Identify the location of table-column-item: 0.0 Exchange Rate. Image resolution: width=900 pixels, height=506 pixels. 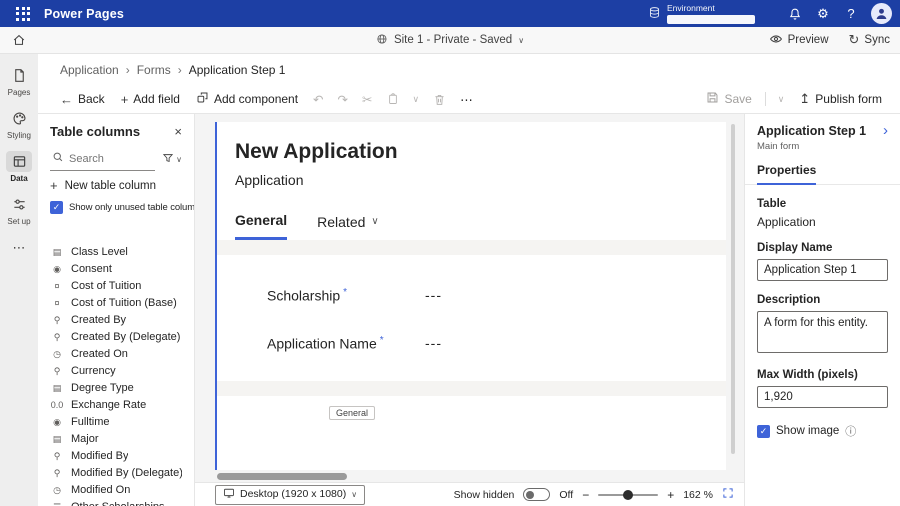
(116, 405).